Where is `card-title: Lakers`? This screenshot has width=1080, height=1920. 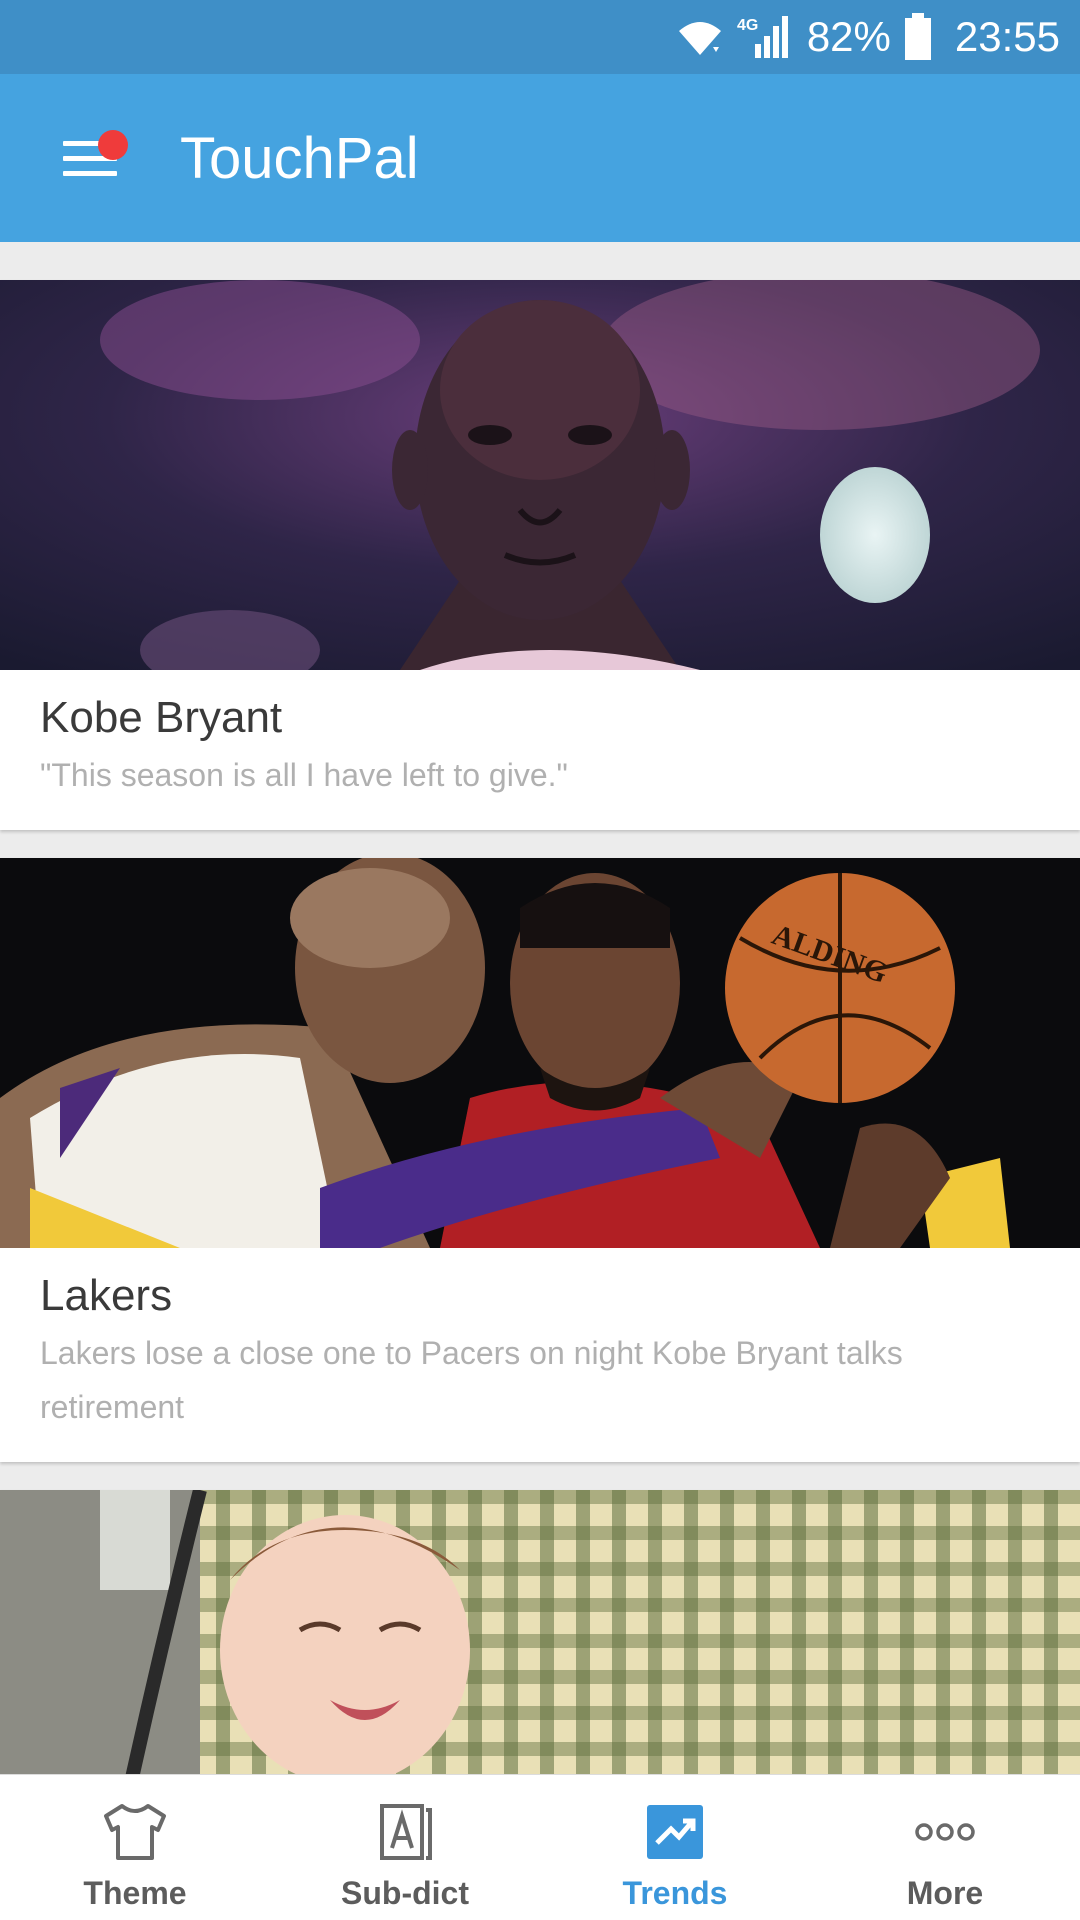
card-title: Lakers is located at coordinates (106, 1295).